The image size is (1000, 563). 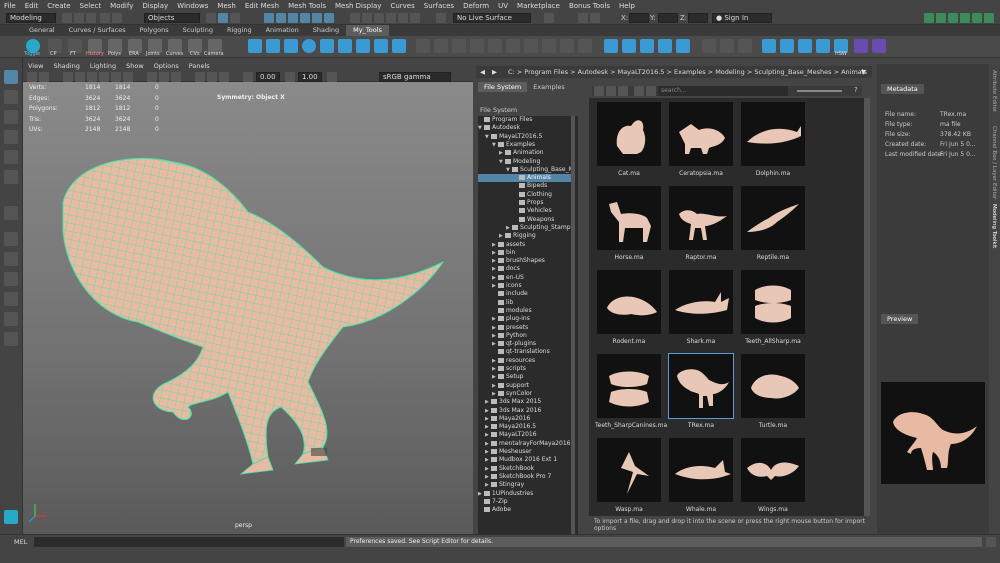 What do you see at coordinates (415, 77) in the screenshot?
I see `colorspace-dropdown: sRGB gamma` at bounding box center [415, 77].